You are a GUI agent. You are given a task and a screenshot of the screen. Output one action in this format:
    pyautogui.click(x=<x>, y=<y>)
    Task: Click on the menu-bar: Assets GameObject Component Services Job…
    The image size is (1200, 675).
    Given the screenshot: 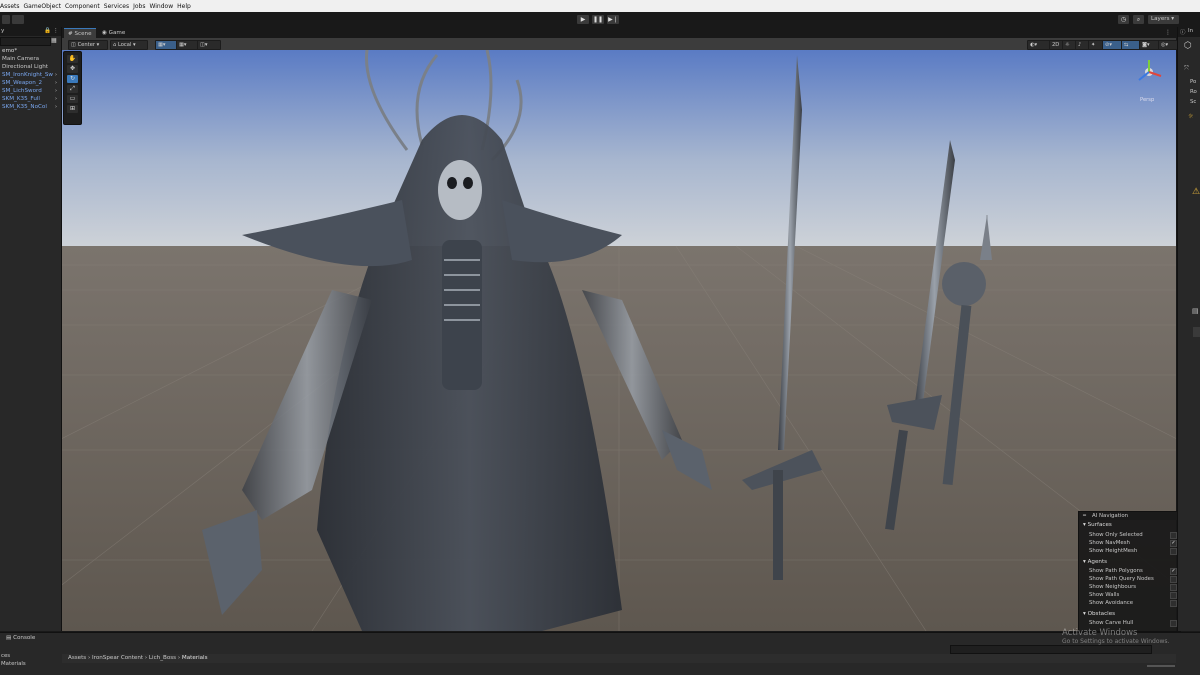 What is the action you would take?
    pyautogui.click(x=600, y=6)
    